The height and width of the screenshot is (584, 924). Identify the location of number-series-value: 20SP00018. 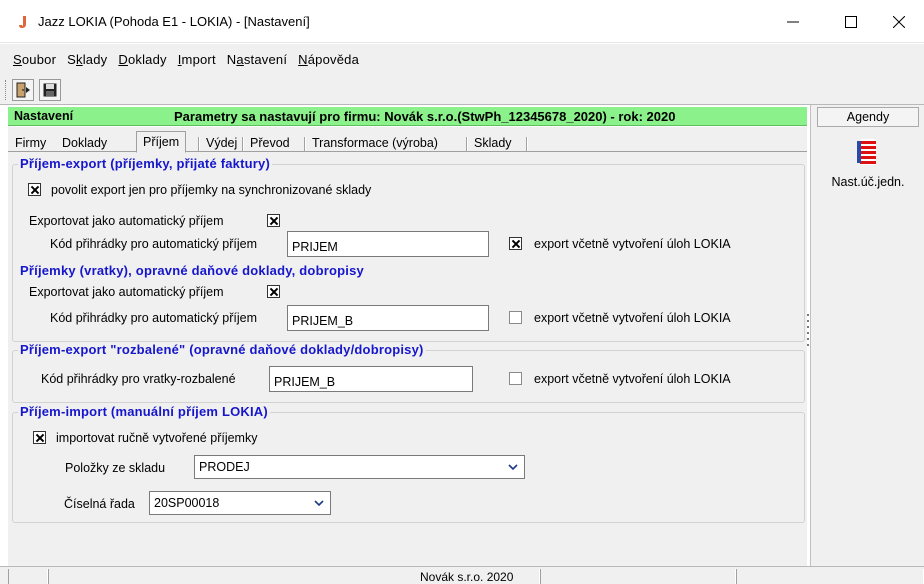
(187, 503).